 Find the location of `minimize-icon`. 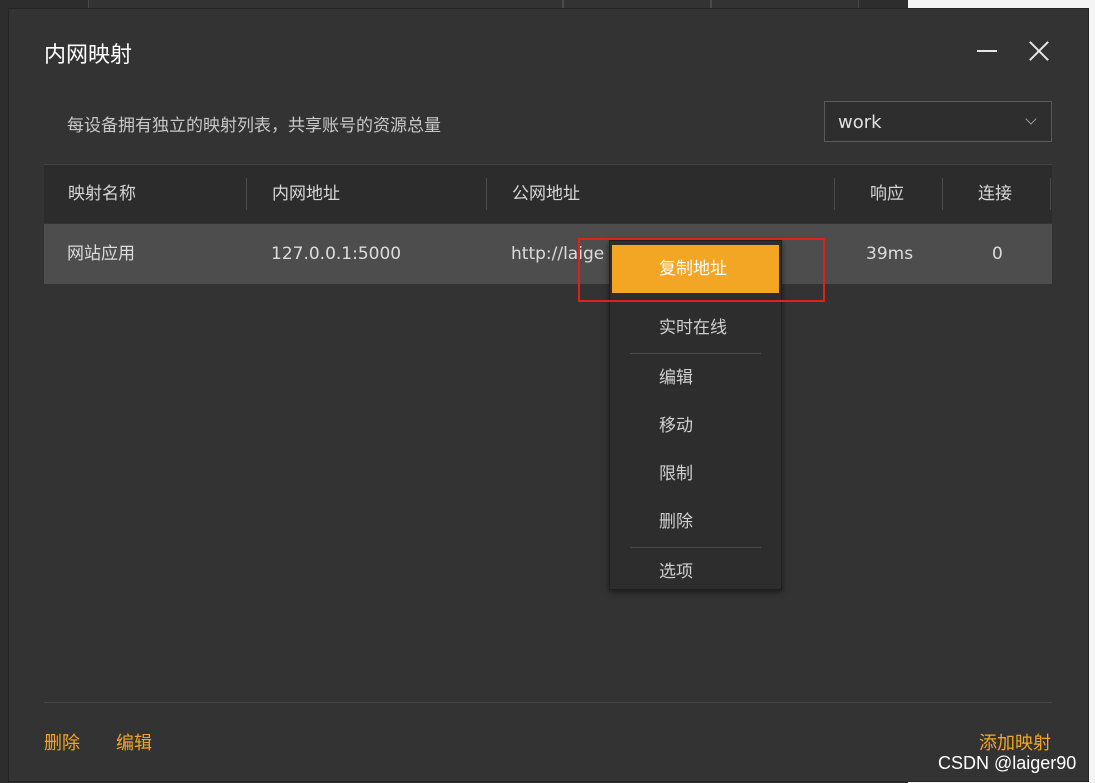

minimize-icon is located at coordinates (987, 51).